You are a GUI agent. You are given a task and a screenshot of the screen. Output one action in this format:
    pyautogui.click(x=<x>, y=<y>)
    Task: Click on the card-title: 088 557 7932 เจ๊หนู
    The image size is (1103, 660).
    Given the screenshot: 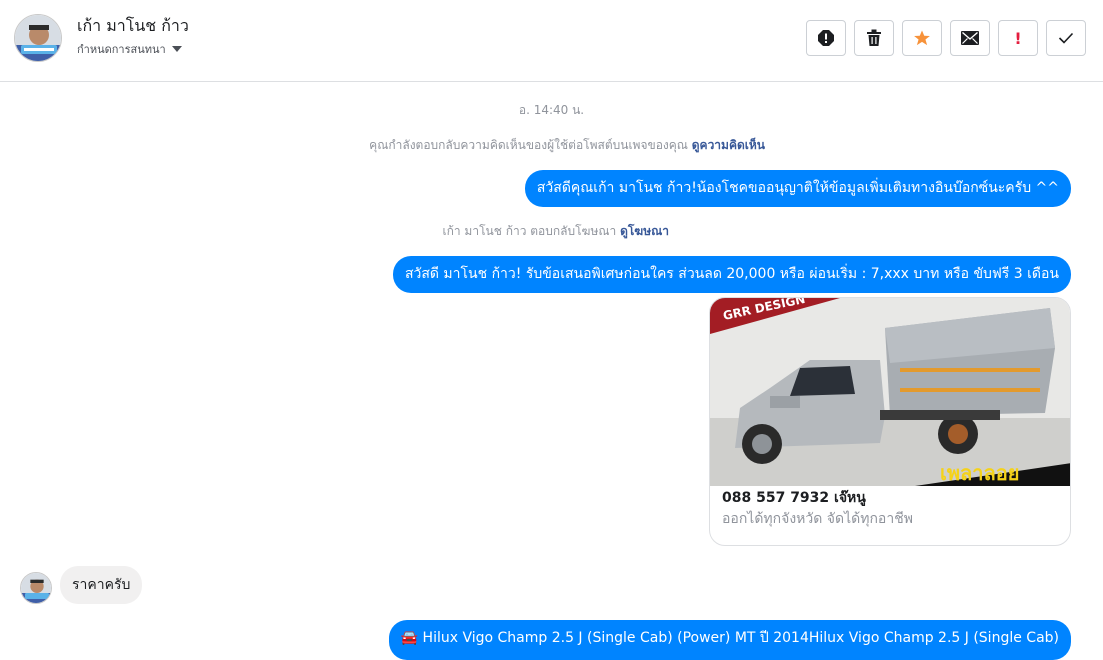 What is the action you would take?
    pyautogui.click(x=794, y=498)
    